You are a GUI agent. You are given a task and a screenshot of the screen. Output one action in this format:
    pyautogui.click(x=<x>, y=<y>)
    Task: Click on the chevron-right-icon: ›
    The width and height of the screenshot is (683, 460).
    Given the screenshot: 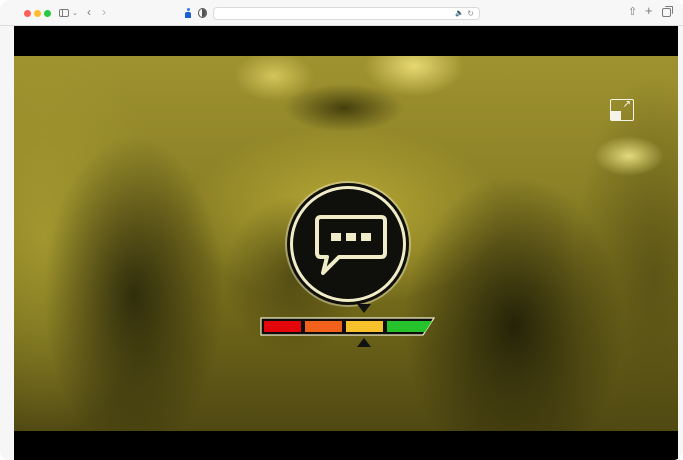 What is the action you would take?
    pyautogui.click(x=104, y=12)
    